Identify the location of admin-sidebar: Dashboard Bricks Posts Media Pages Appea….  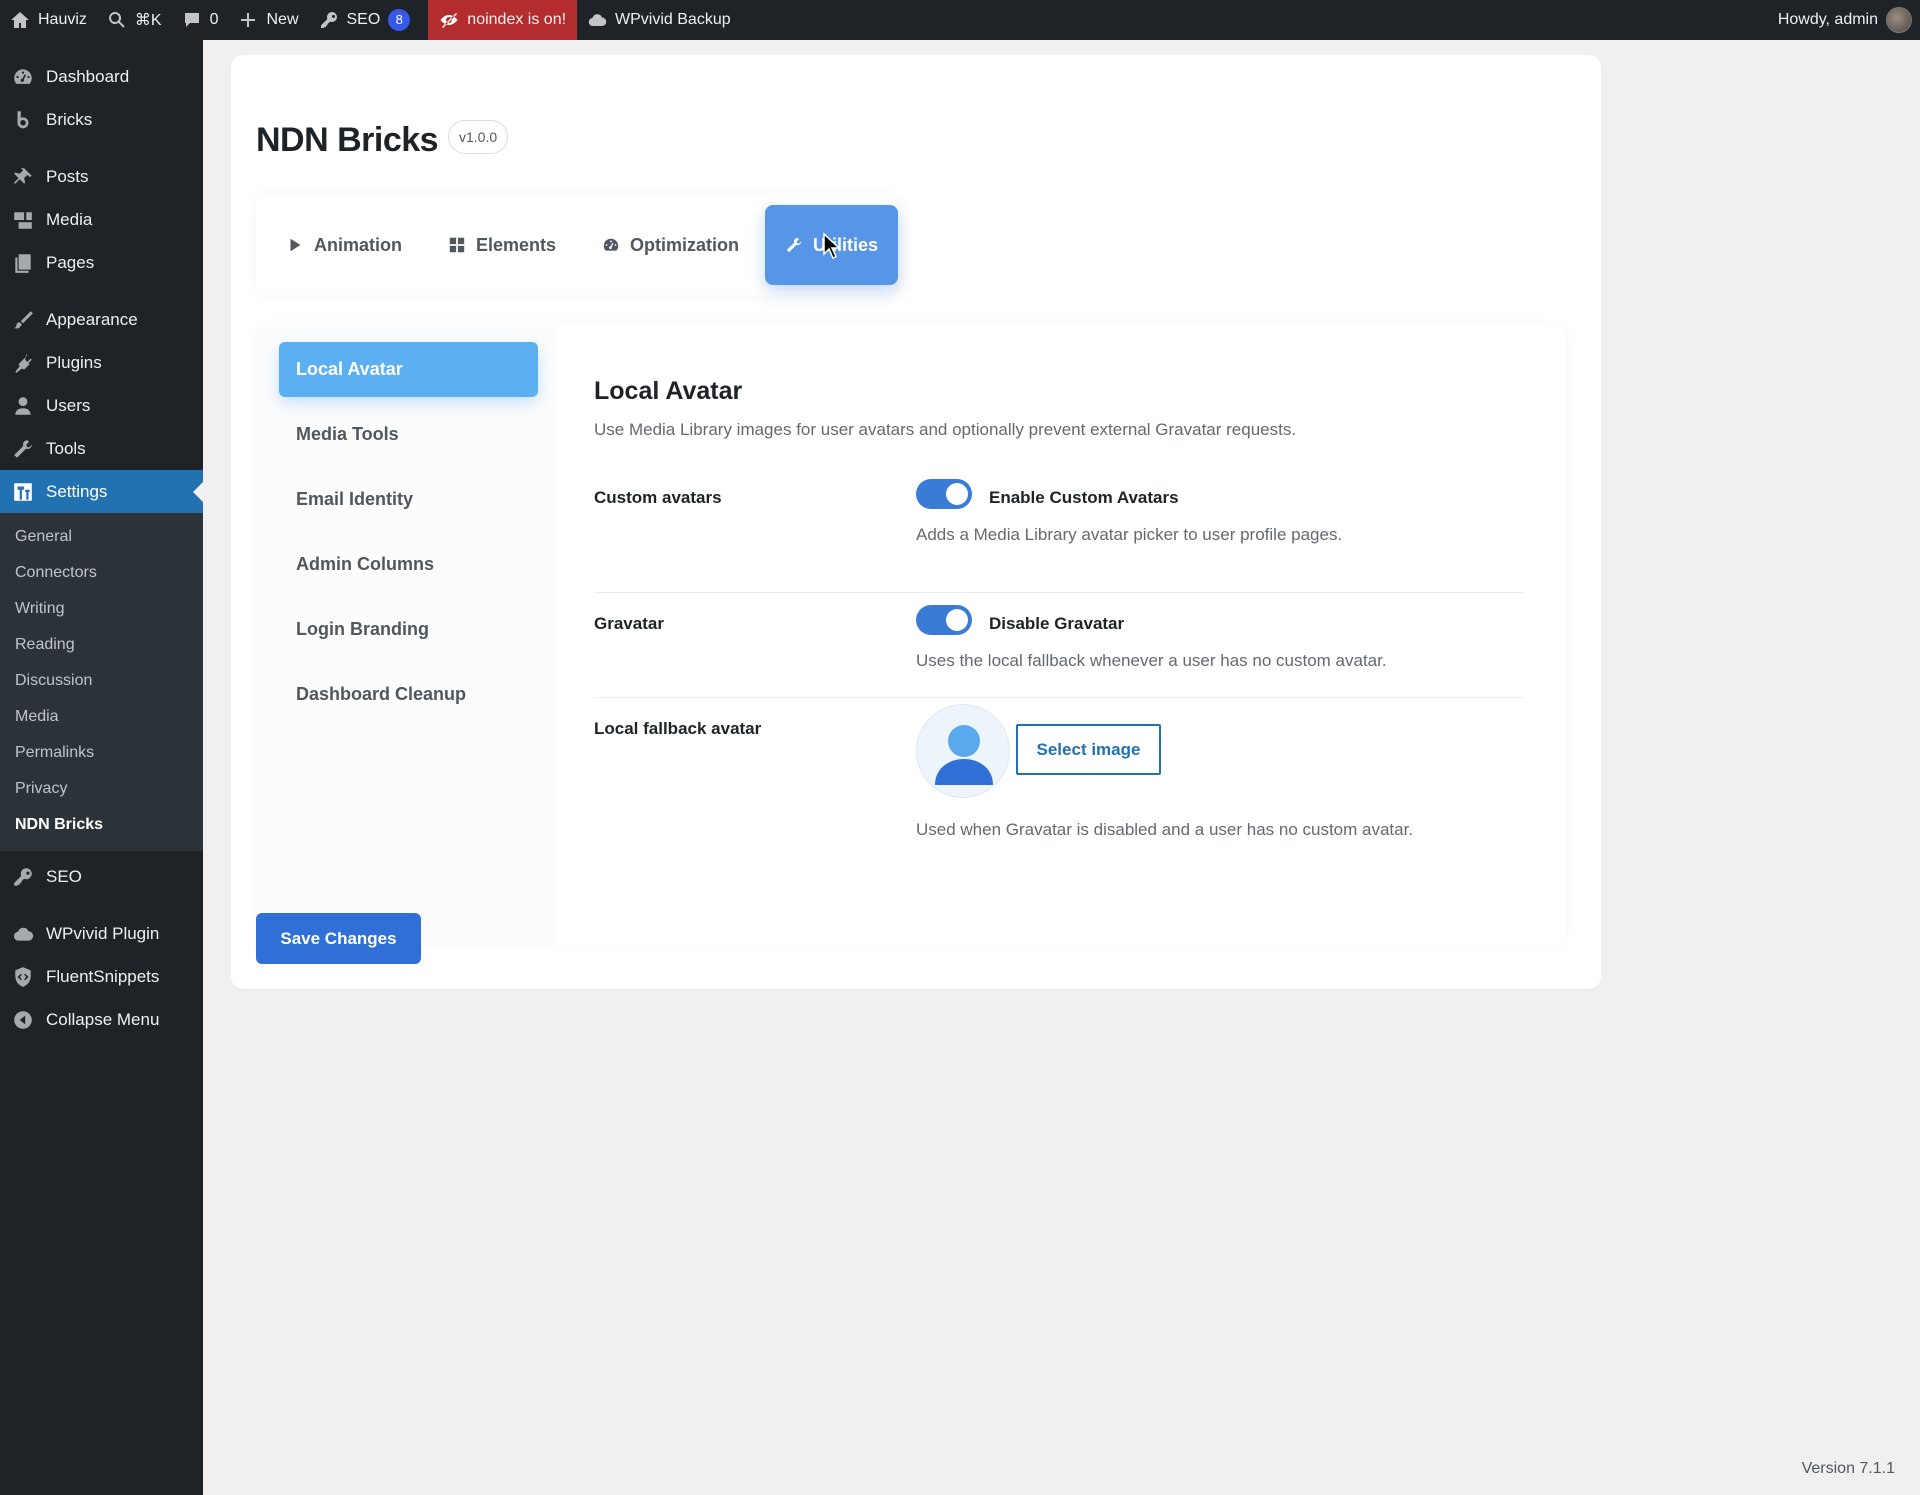
(101, 767).